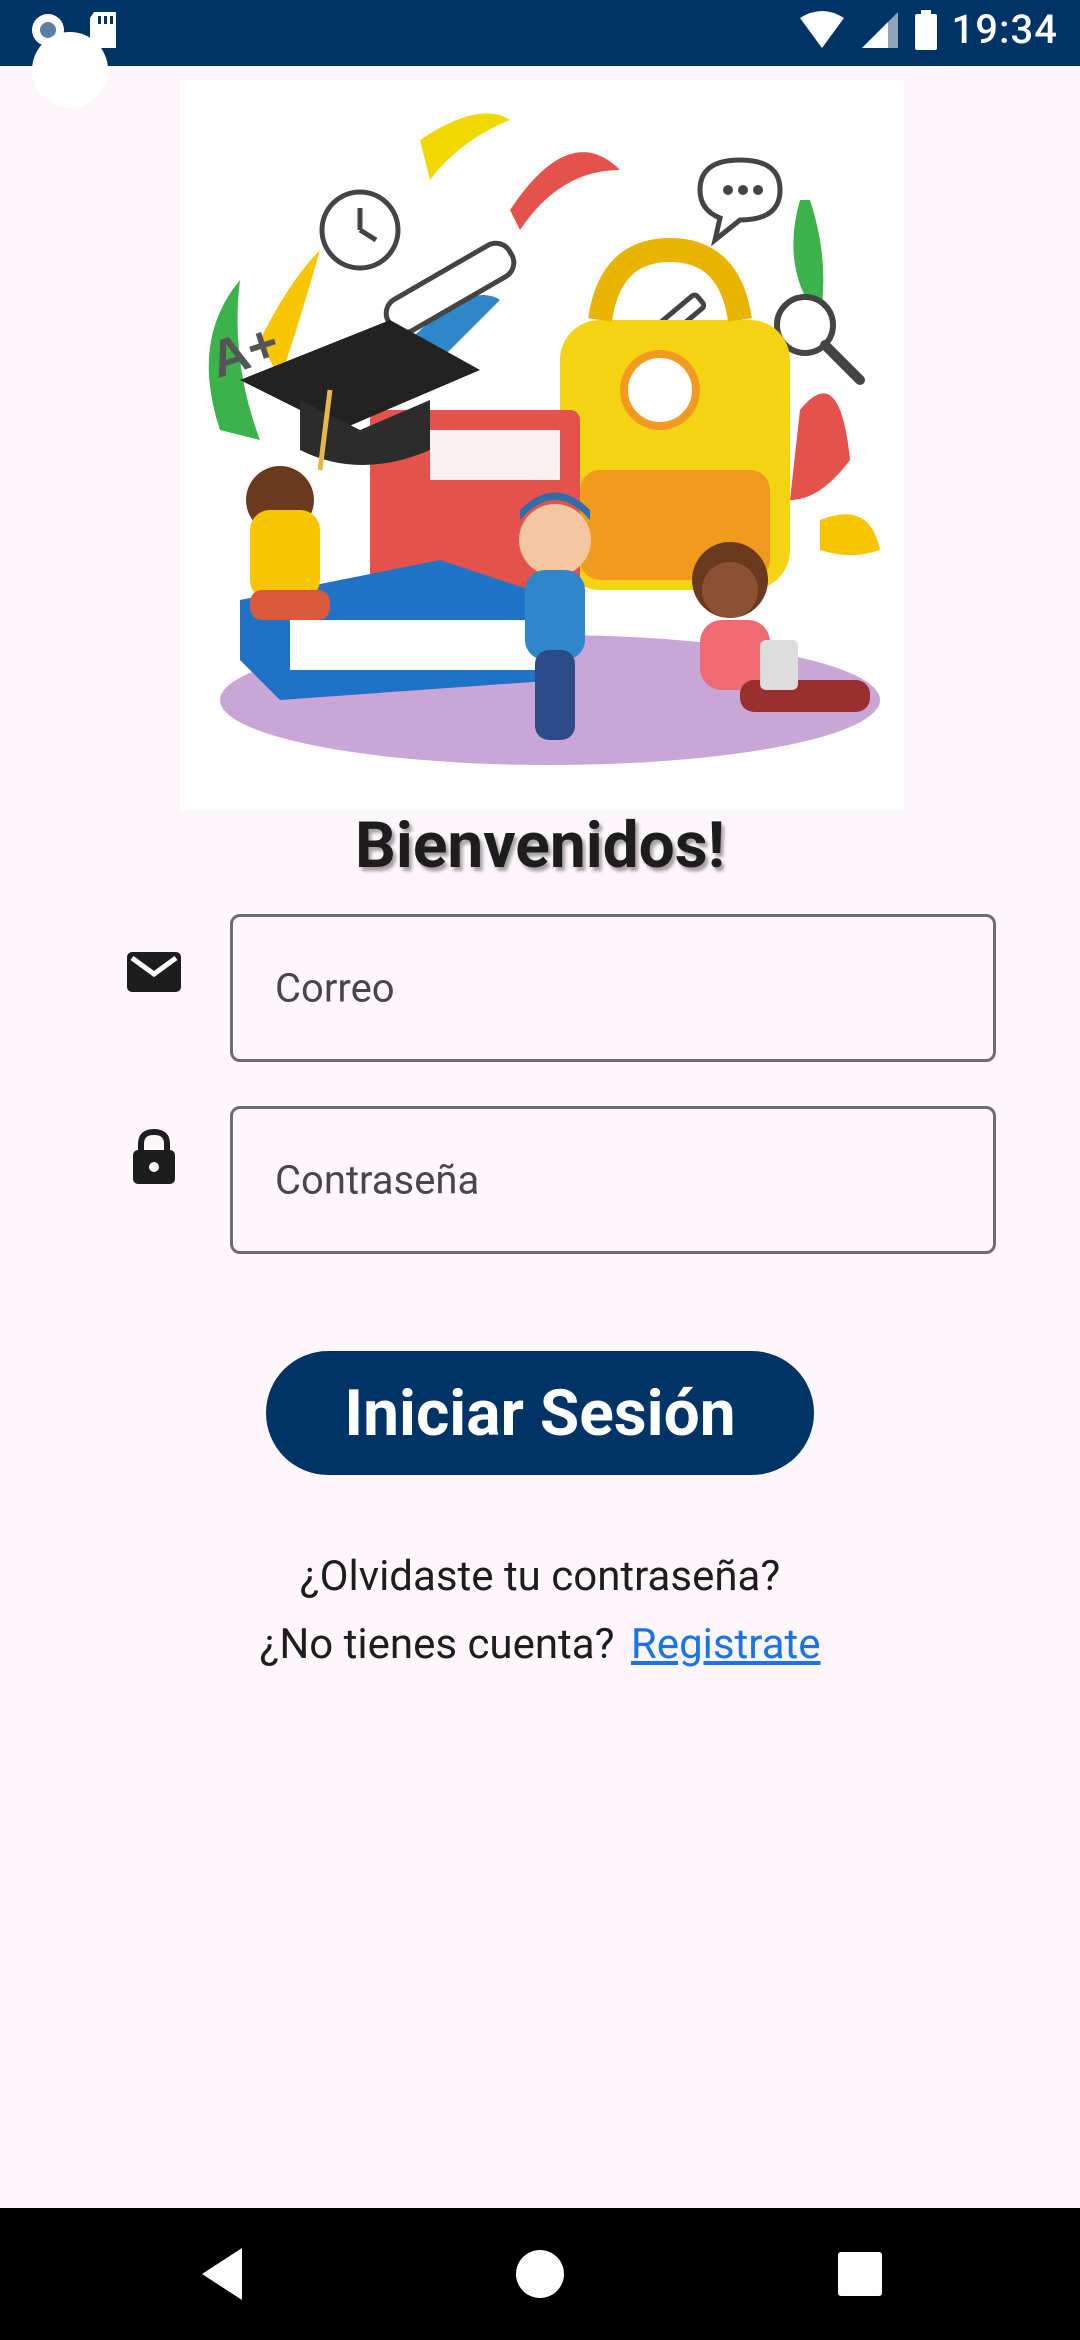 The image size is (1080, 2340). I want to click on lock-icon, so click(154, 1156).